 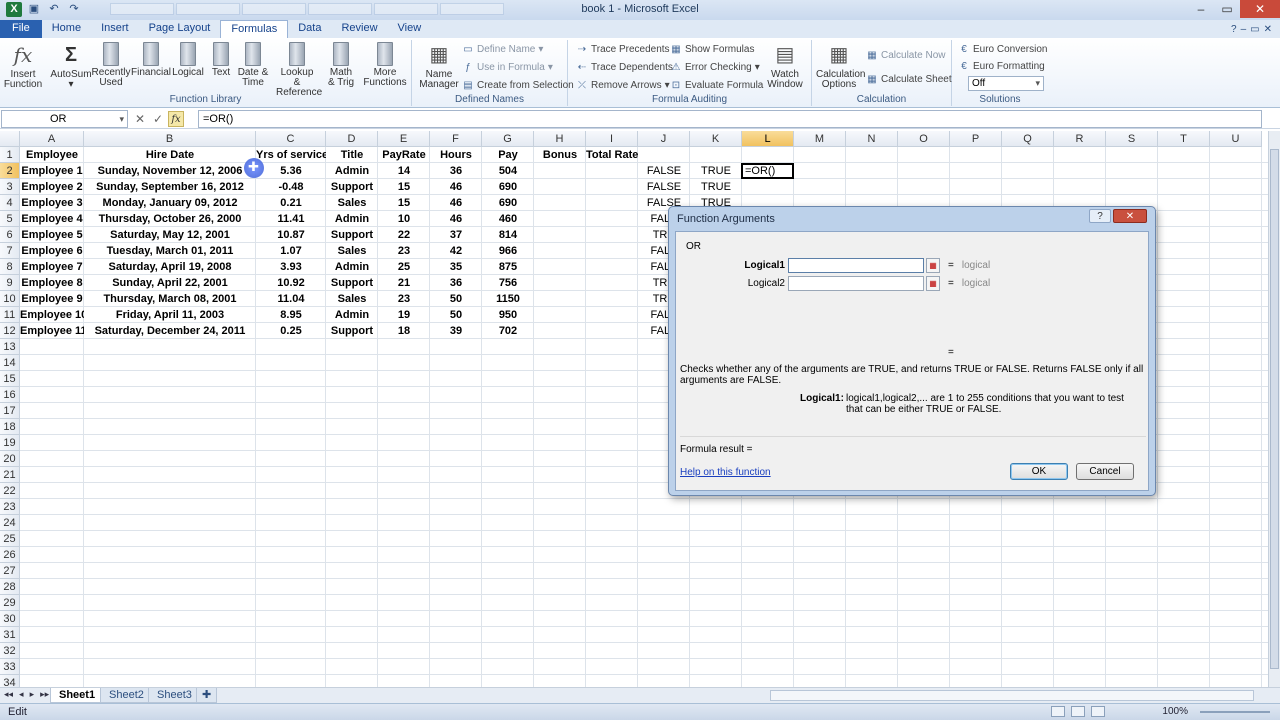 What do you see at coordinates (170, 219) in the screenshot?
I see `data-cell: Thursday, October 26, 2000` at bounding box center [170, 219].